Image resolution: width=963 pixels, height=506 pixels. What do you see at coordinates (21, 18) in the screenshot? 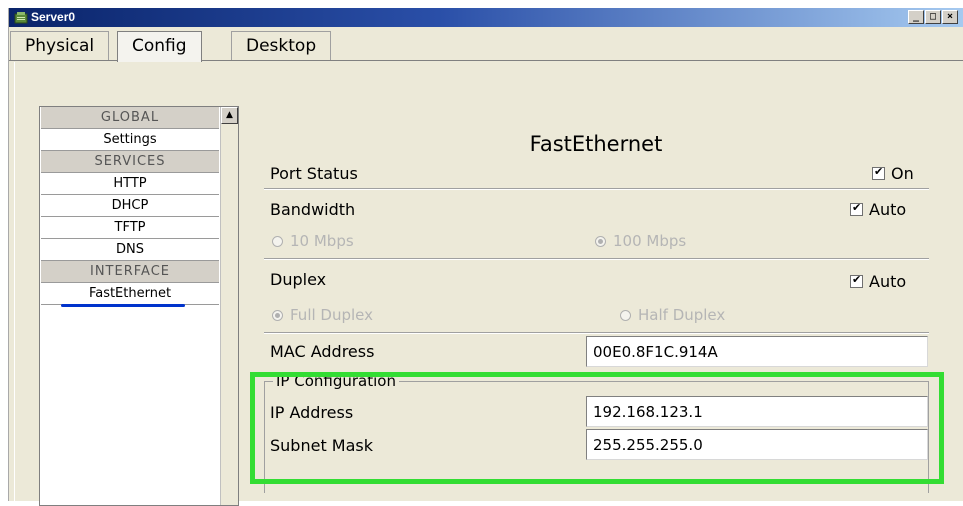
I see `server-icon` at bounding box center [21, 18].